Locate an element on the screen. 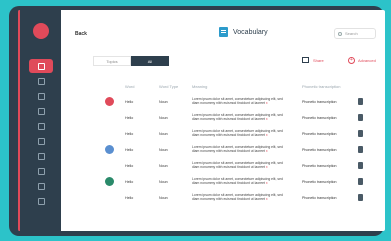 This screenshot has width=391, height=241. header-phonetic: Phonetic transcription is located at coordinates (321, 86).